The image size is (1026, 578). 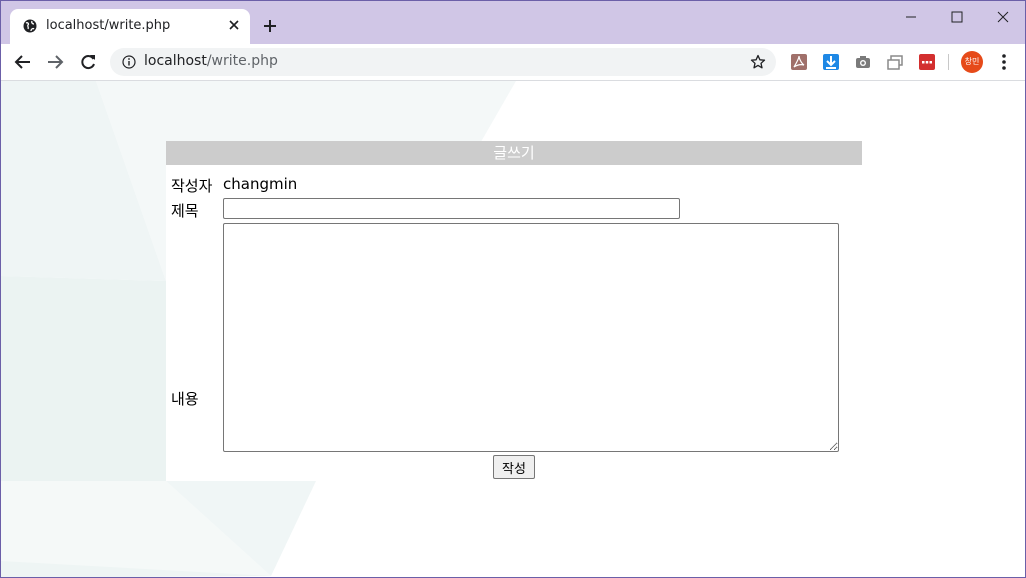 I want to click on toolbar-divider, so click(x=948, y=62).